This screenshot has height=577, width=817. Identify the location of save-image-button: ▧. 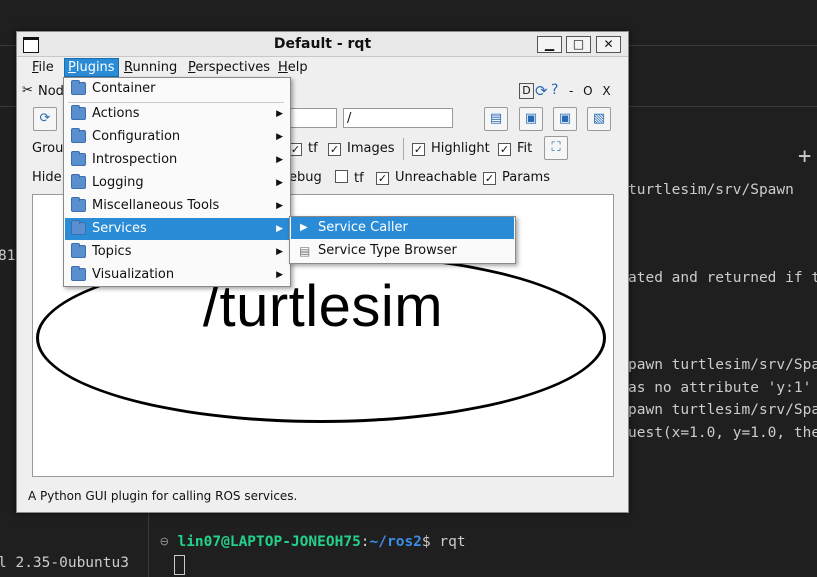
(599, 119).